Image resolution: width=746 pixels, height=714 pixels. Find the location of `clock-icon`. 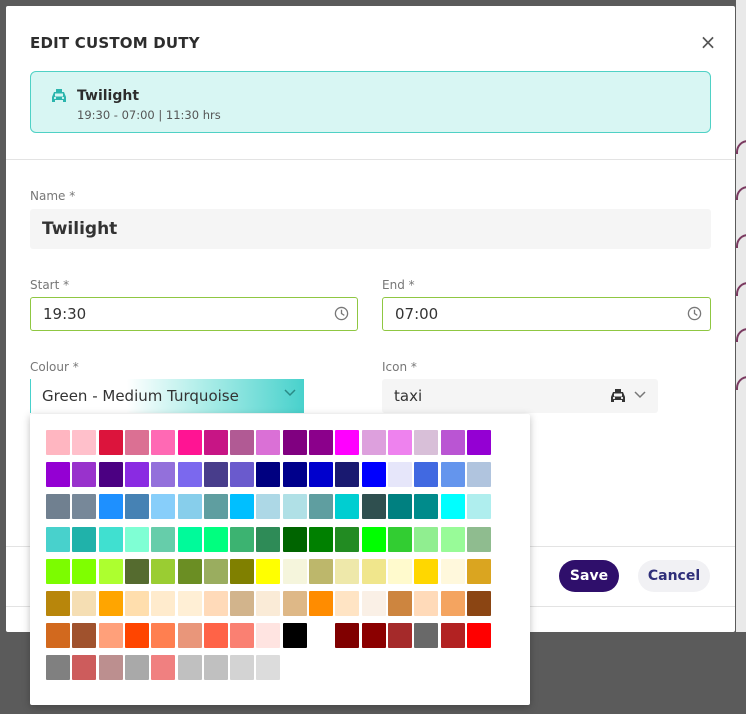

clock-icon is located at coordinates (694, 313).